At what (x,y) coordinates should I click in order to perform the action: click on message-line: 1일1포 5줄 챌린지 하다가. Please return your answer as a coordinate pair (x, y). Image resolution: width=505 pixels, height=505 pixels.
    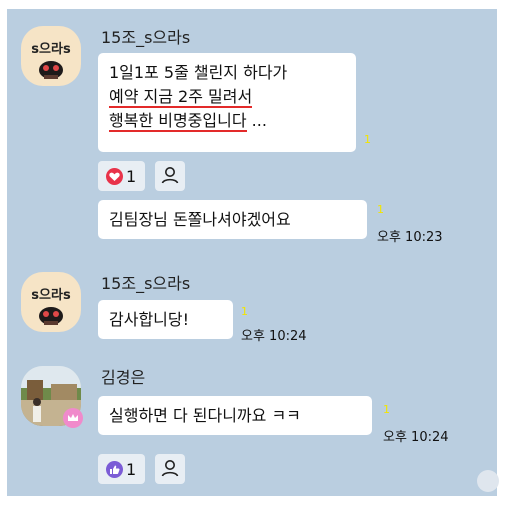
    Looking at the image, I should click on (198, 72).